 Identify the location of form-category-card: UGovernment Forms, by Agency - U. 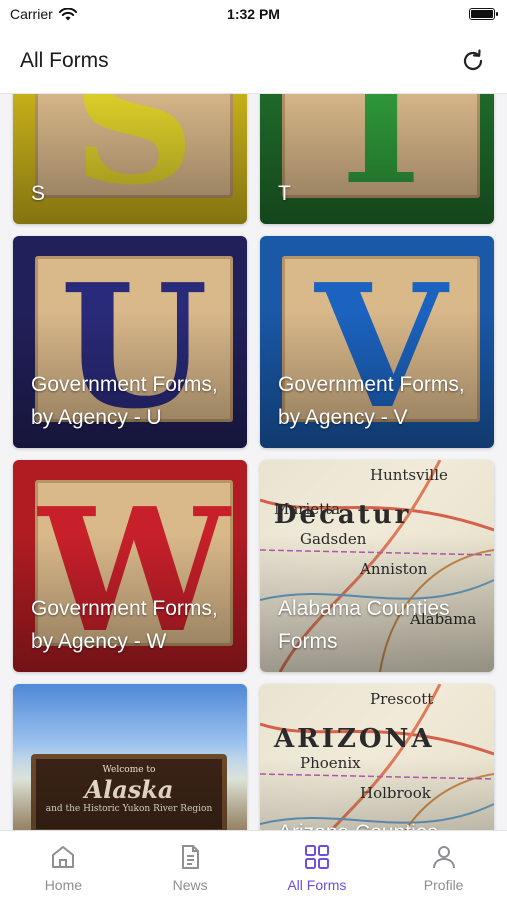
(130, 342).